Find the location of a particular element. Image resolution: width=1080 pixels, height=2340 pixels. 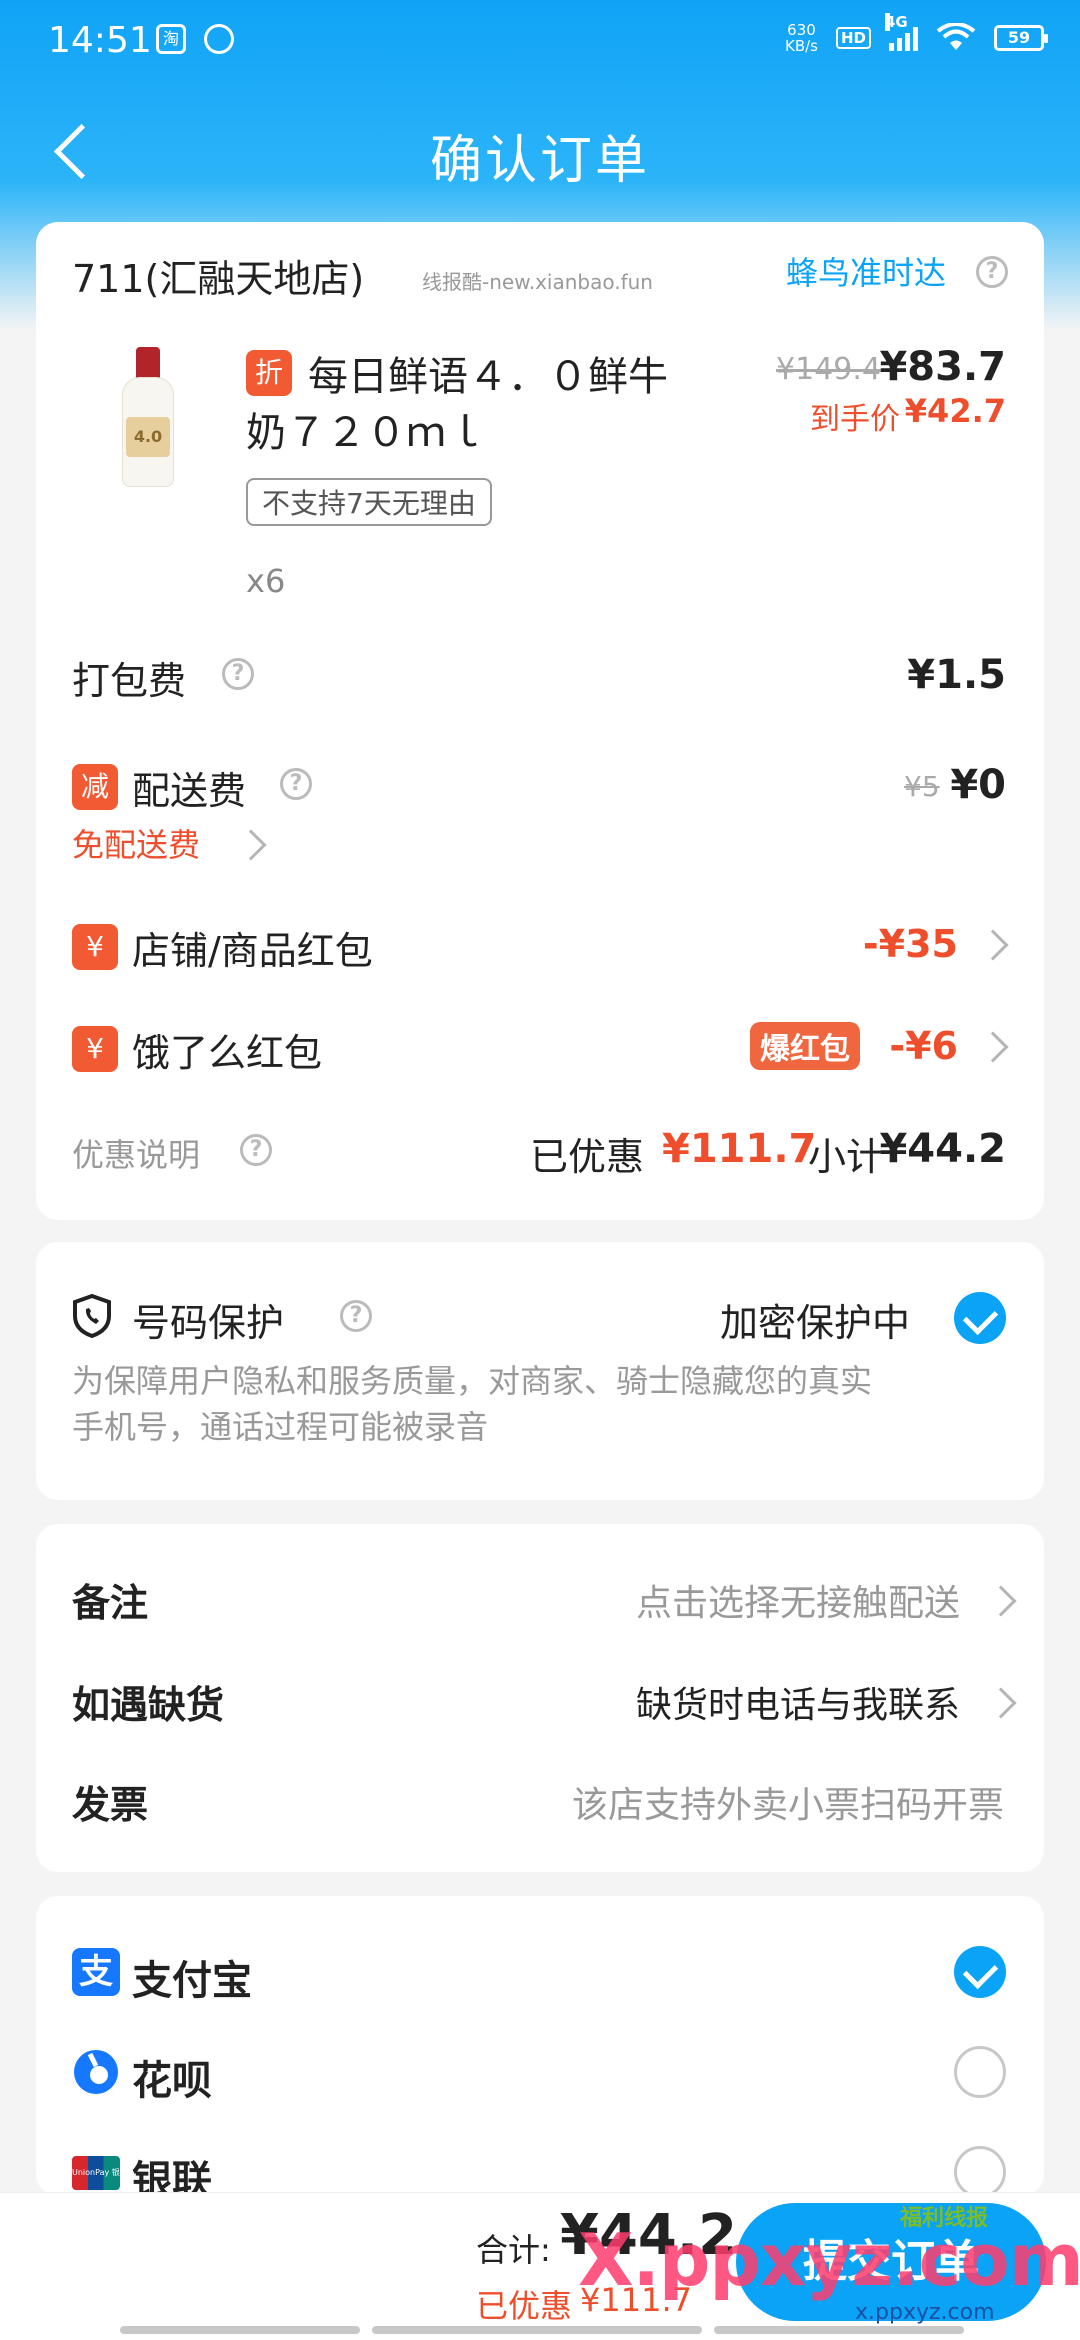

subtotal-value: ¥44.2 is located at coordinates (942, 1149).